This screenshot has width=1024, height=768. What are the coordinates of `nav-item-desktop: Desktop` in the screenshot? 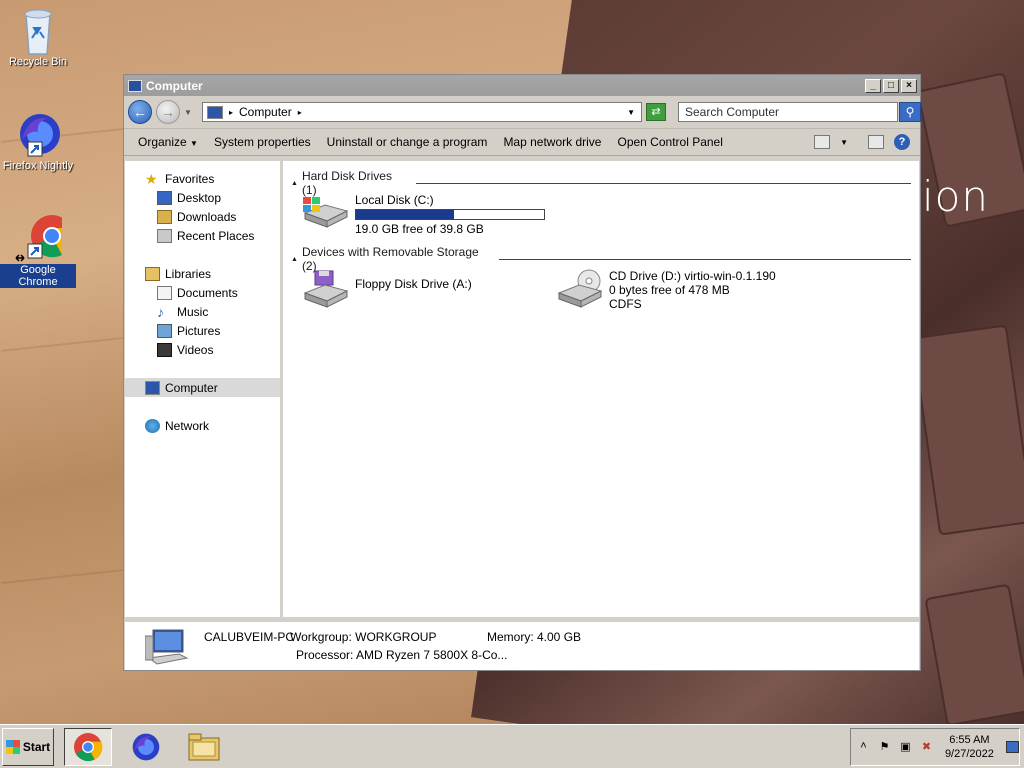 It's located at (202, 197).